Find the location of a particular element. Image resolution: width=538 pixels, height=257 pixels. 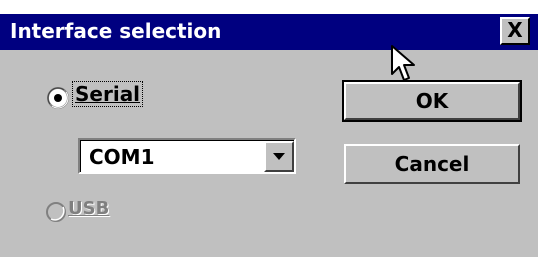

usb-radio is located at coordinates (56, 212).